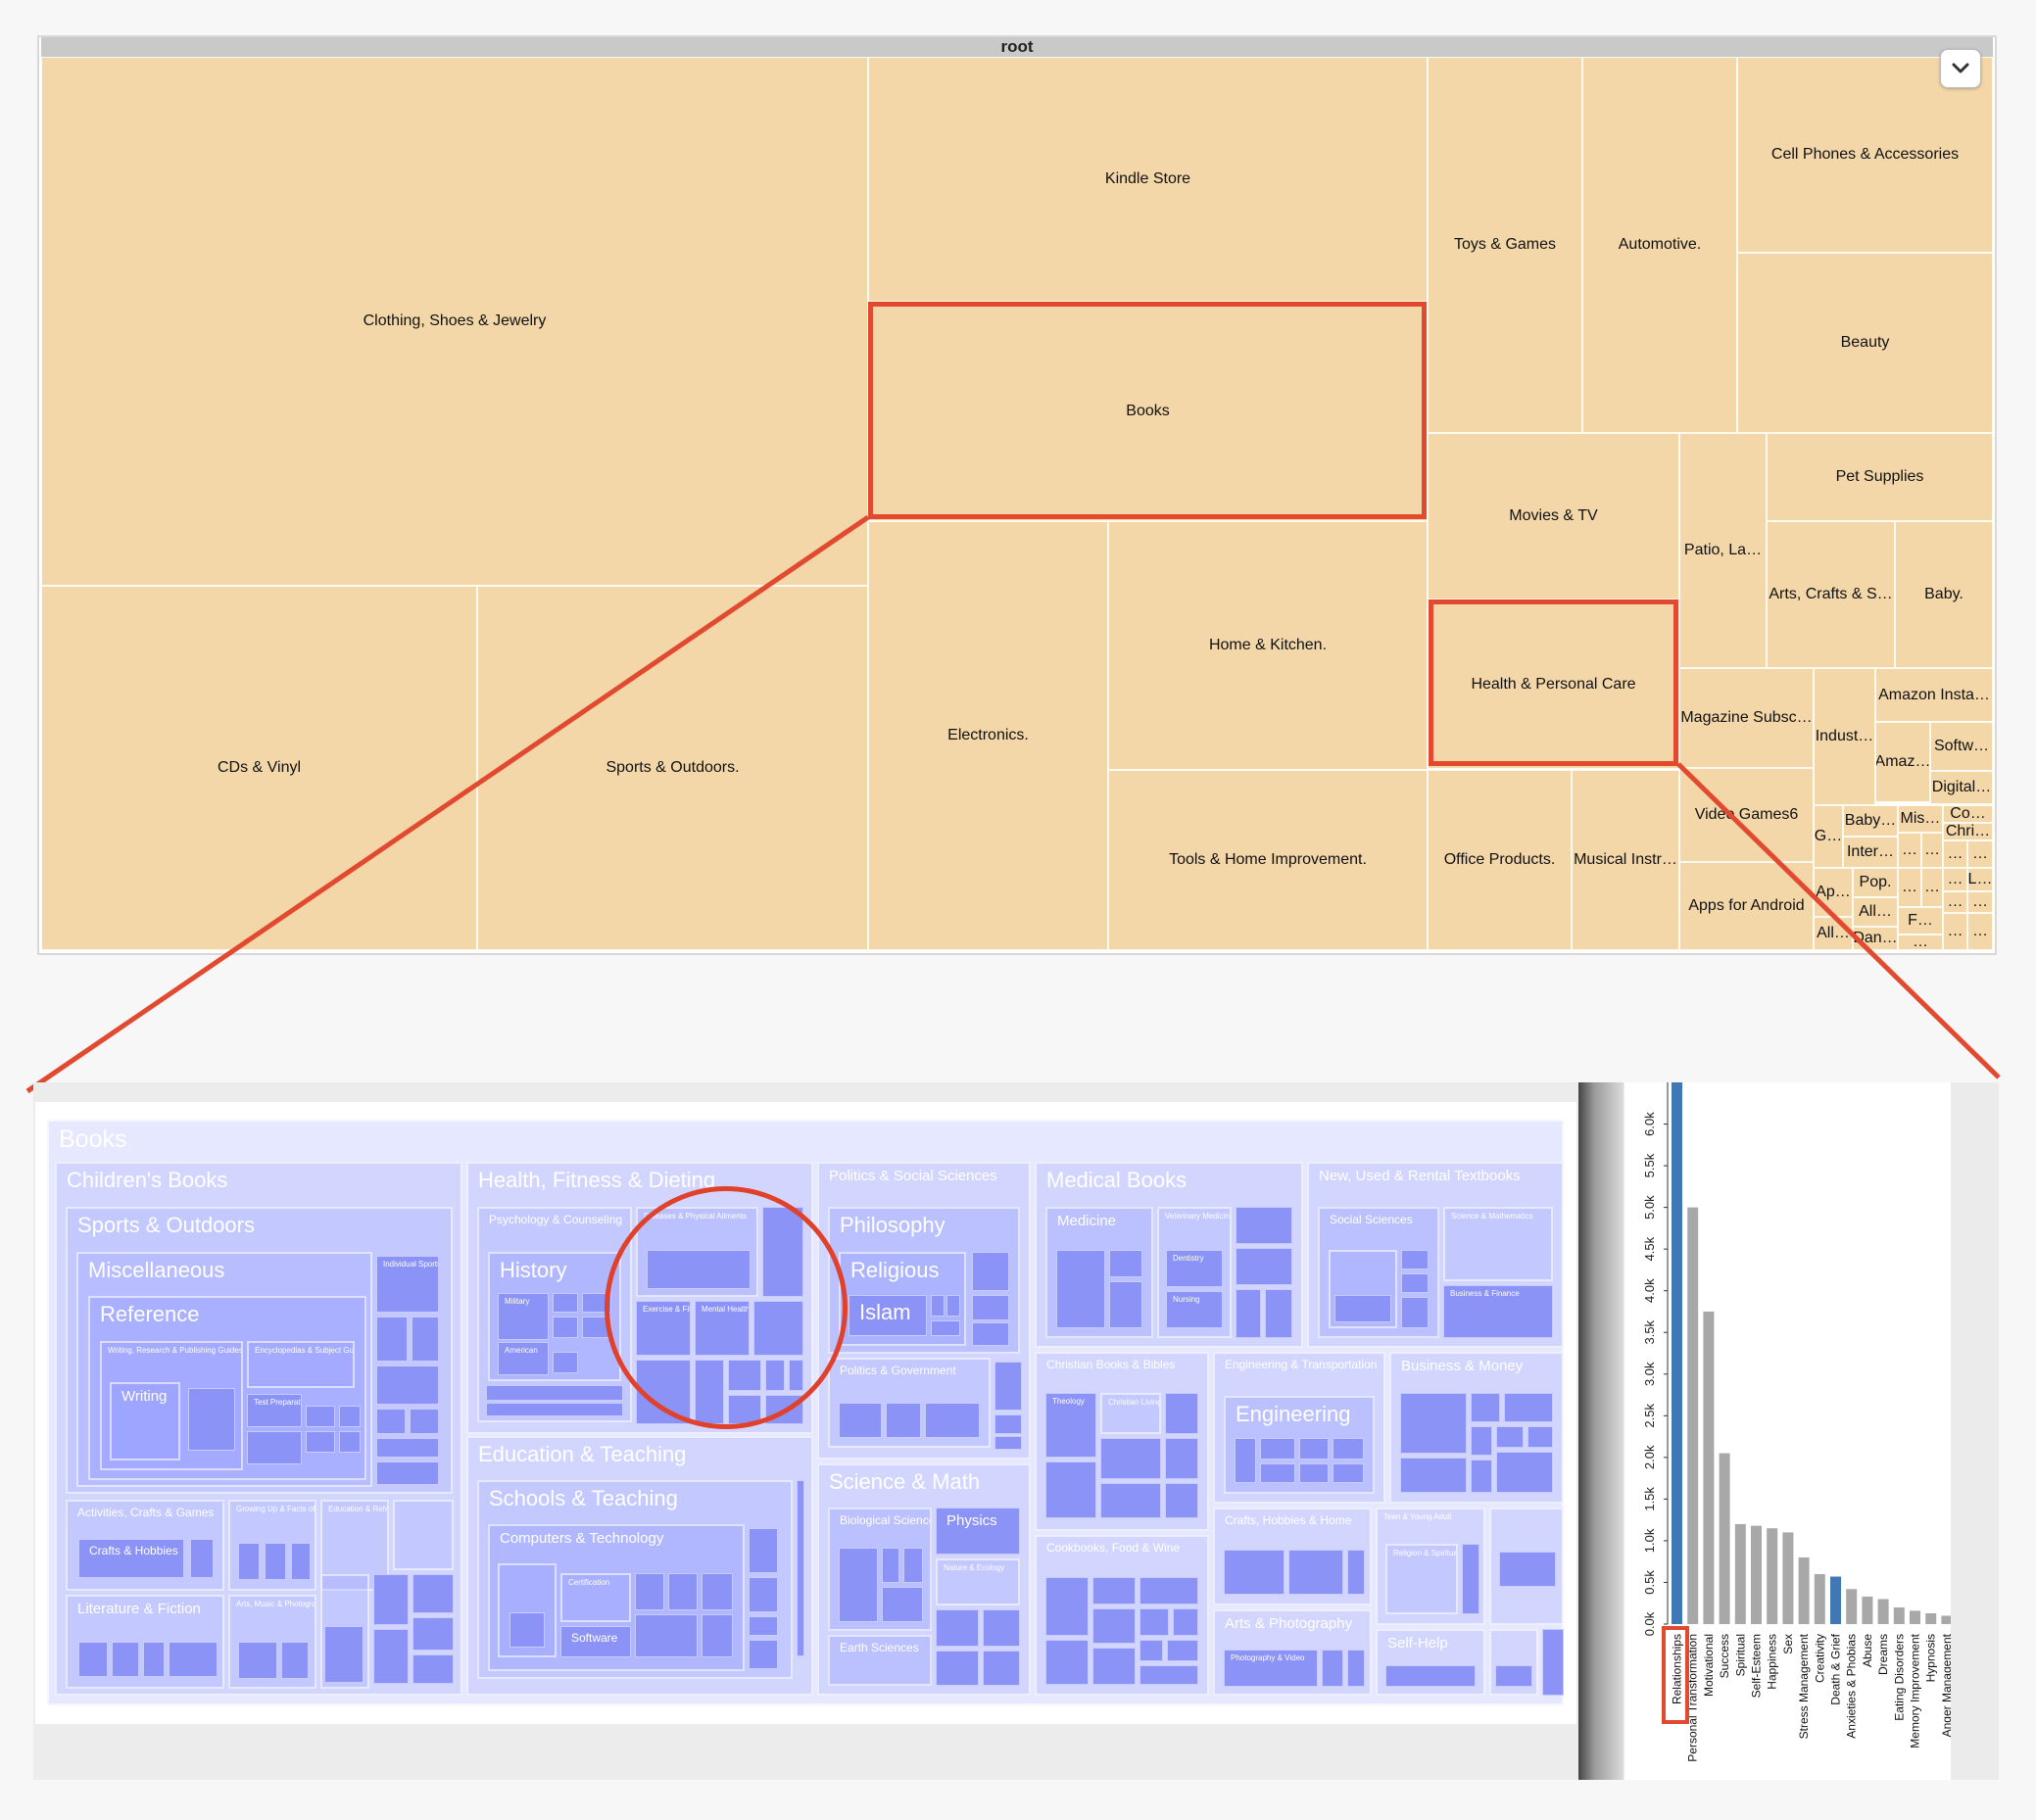 The width and height of the screenshot is (2036, 1820). Describe the element at coordinates (407, 1284) in the screenshot. I see `treemap-leaf: Individual Sports` at that location.